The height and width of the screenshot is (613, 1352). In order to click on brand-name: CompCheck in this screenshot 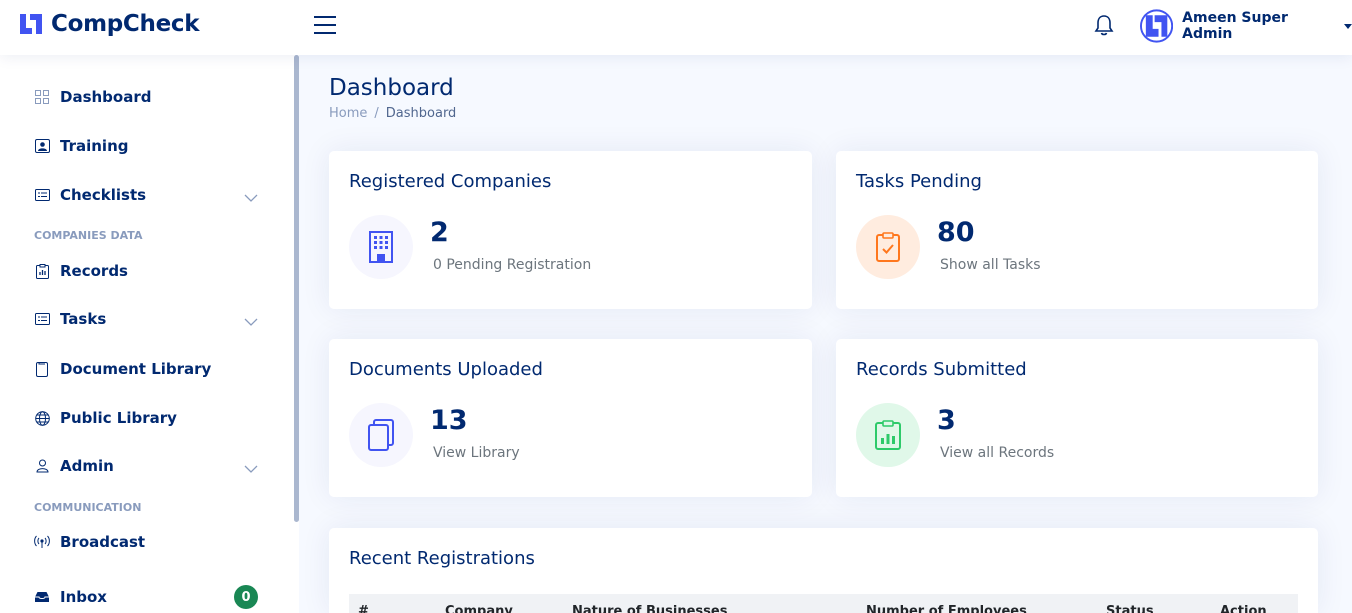, I will do `click(125, 24)`.